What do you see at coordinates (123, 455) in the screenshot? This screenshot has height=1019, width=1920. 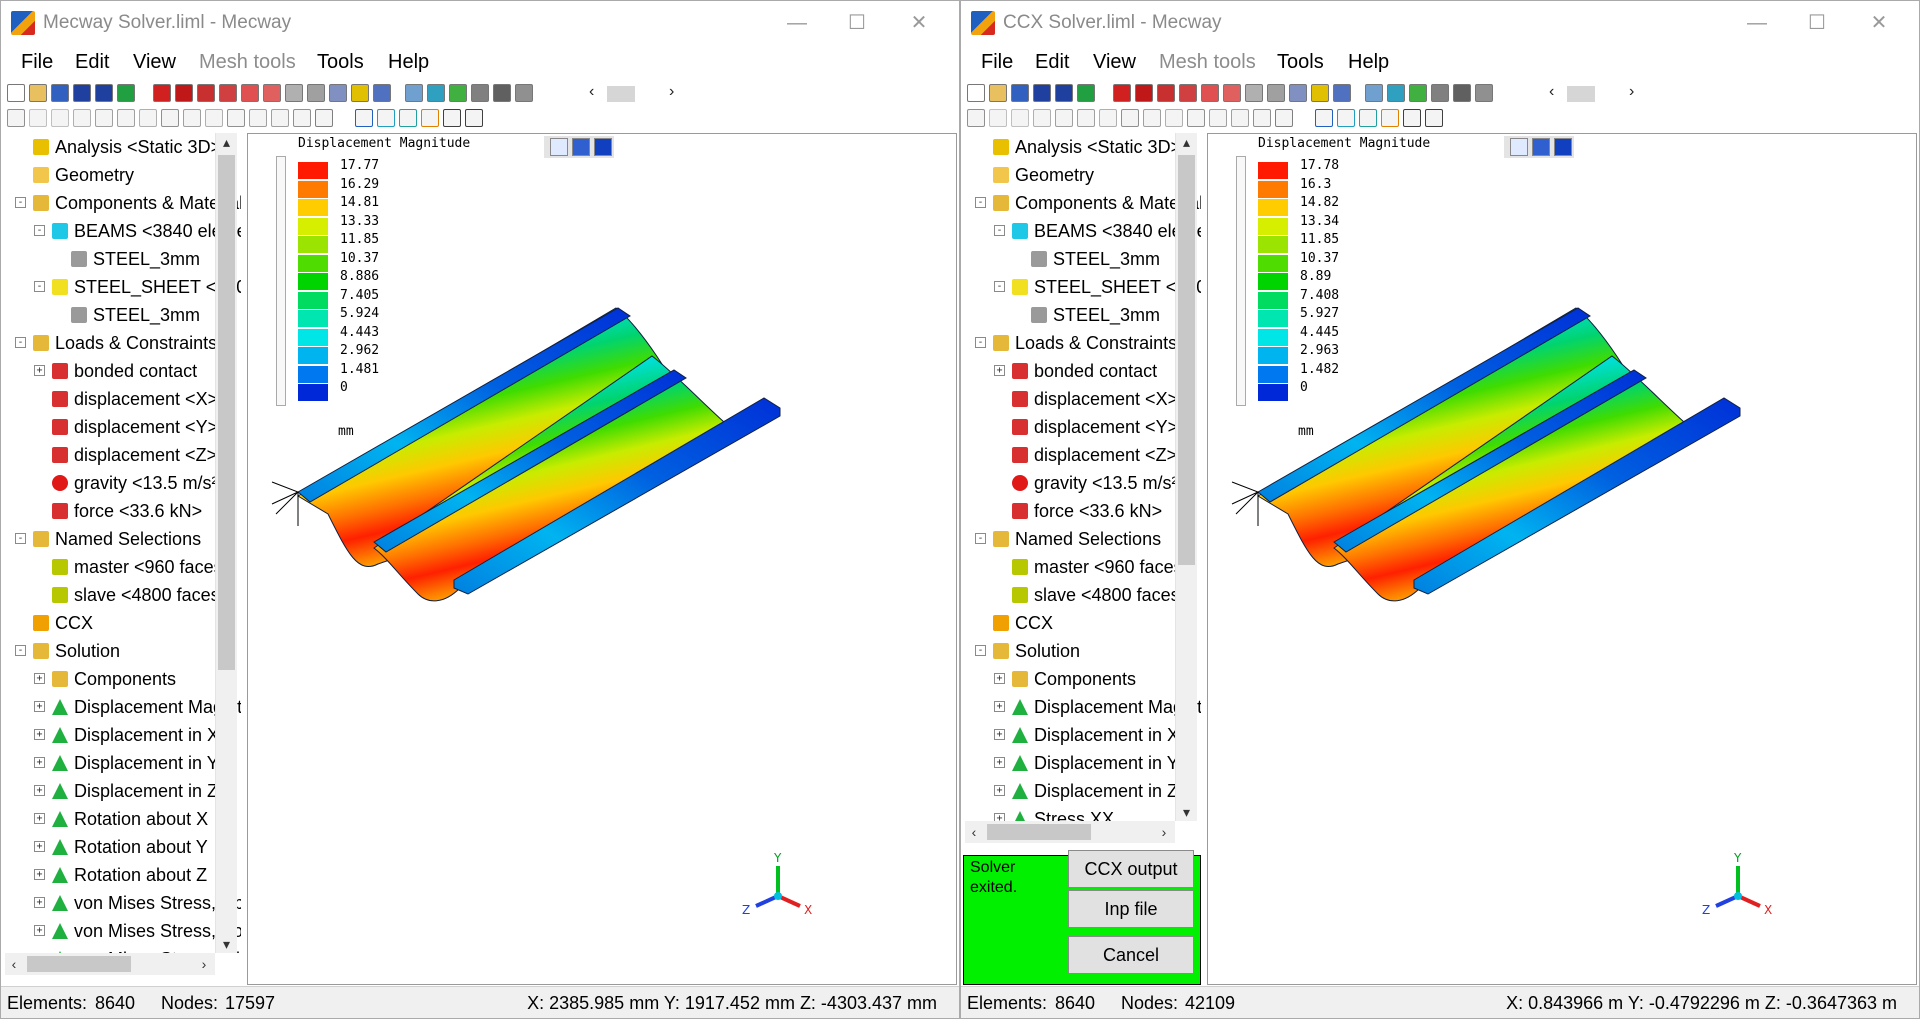 I see `tree-node: displacement <Z>` at bounding box center [123, 455].